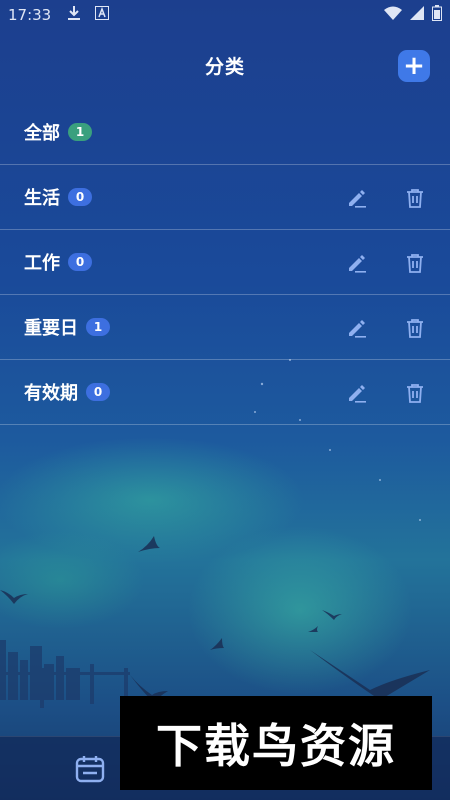 This screenshot has height=800, width=450. I want to click on category-row-expiry: 有效期 0, so click(225, 392).